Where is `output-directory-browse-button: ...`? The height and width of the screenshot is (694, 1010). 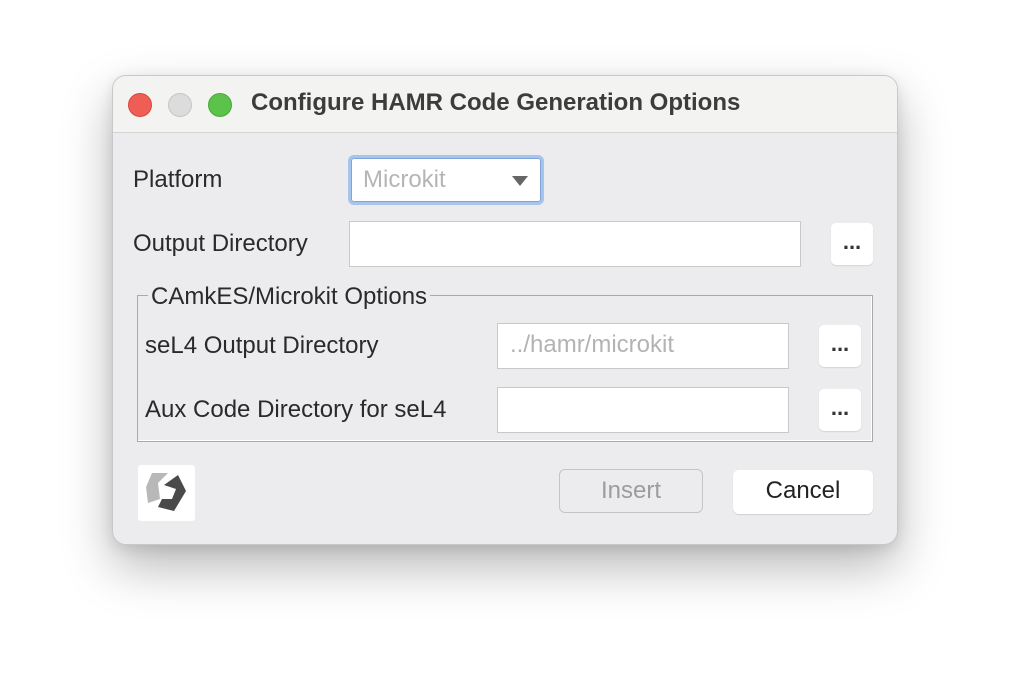 output-directory-browse-button: ... is located at coordinates (852, 244).